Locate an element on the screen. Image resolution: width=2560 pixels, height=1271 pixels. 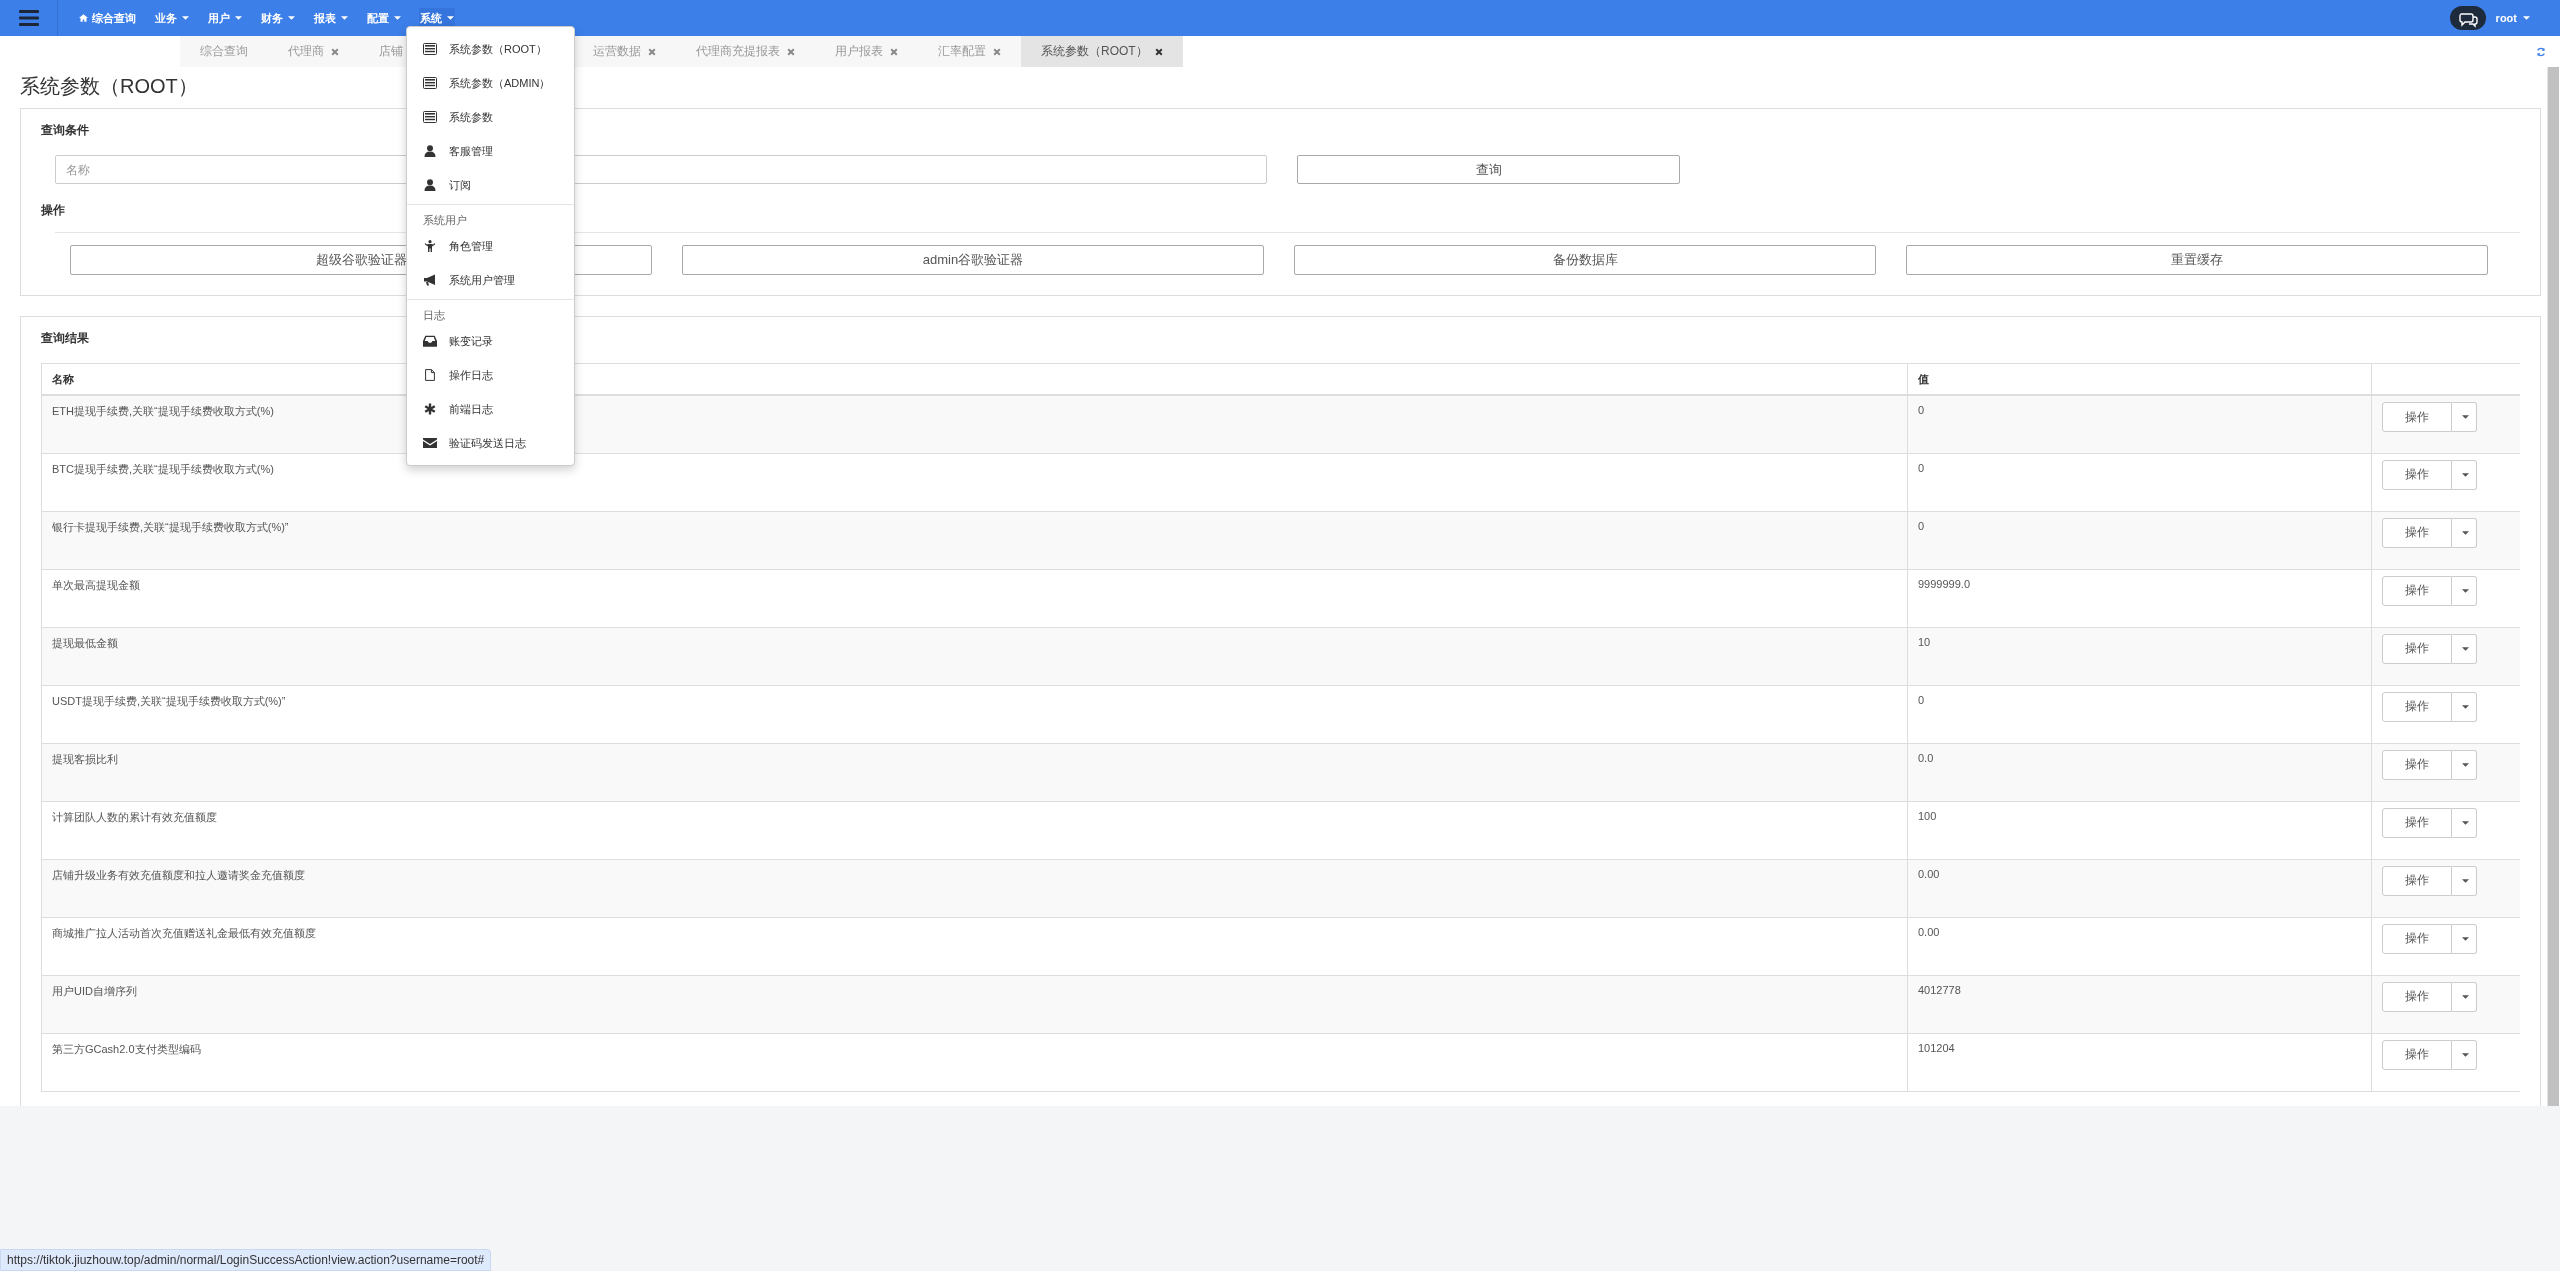
file-icon is located at coordinates (430, 375).